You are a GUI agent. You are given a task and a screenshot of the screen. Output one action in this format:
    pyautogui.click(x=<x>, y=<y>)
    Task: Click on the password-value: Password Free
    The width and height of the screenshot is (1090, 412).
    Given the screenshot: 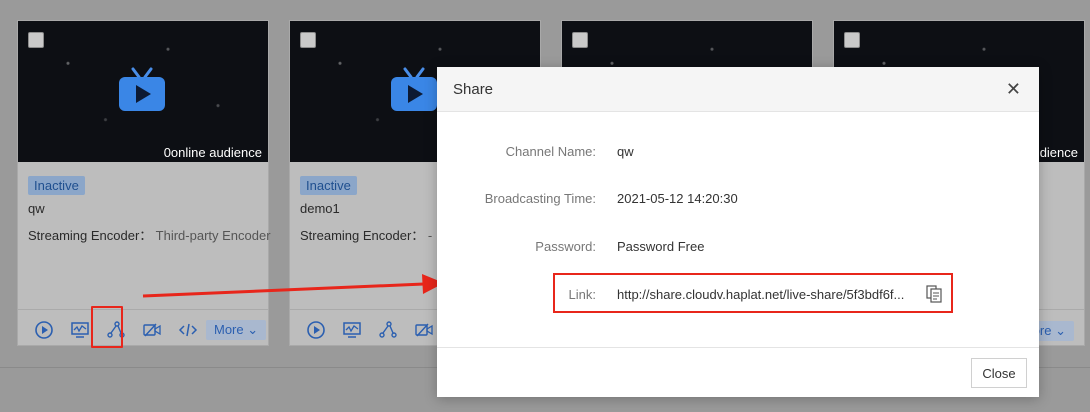 What is the action you would take?
    pyautogui.click(x=661, y=246)
    